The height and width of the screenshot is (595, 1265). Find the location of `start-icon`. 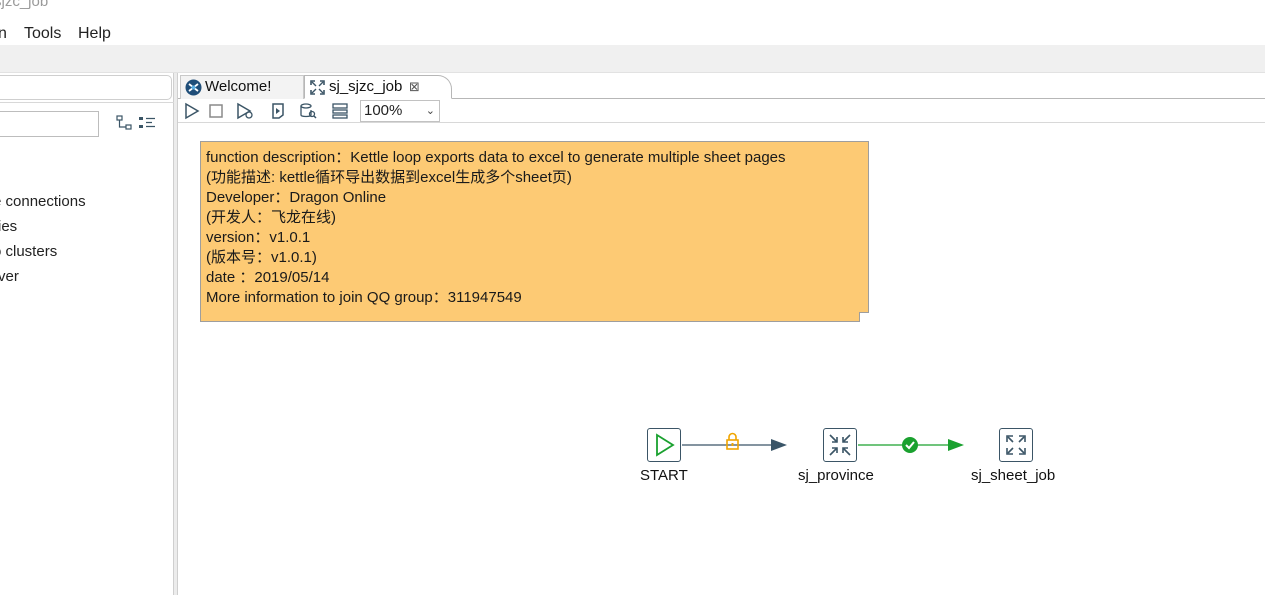

start-icon is located at coordinates (665, 445).